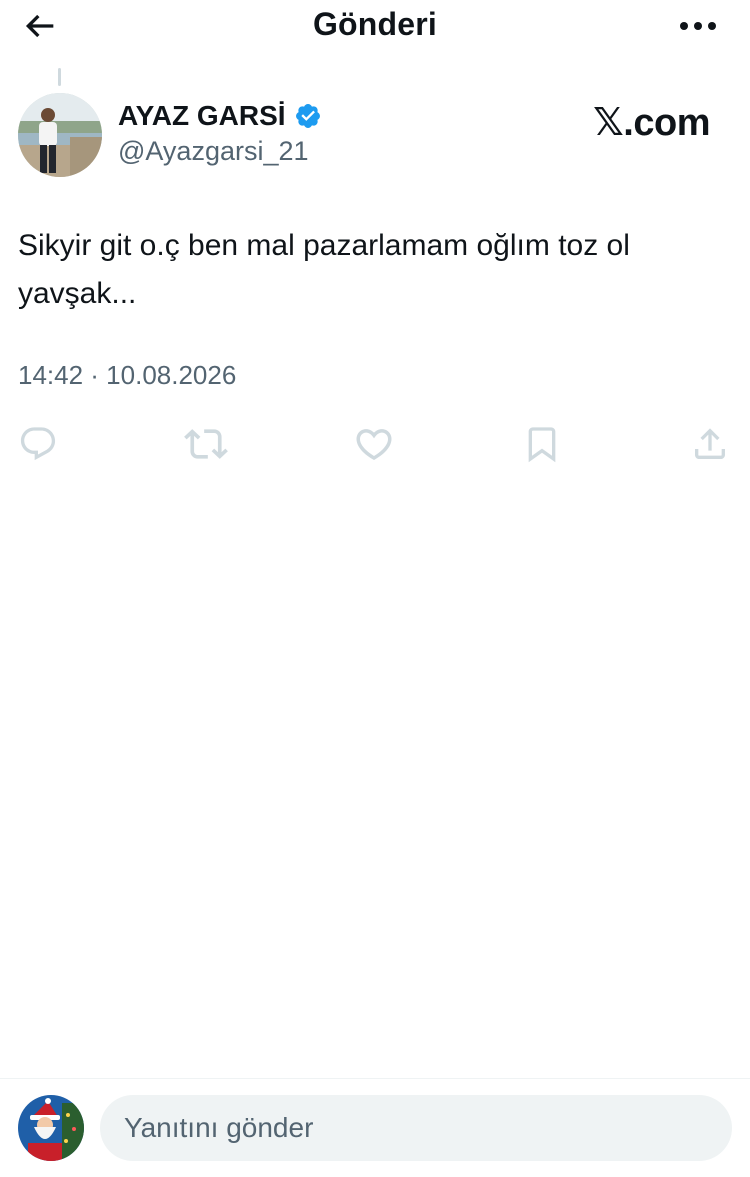  I want to click on page-title: Gönderi, so click(375, 24).